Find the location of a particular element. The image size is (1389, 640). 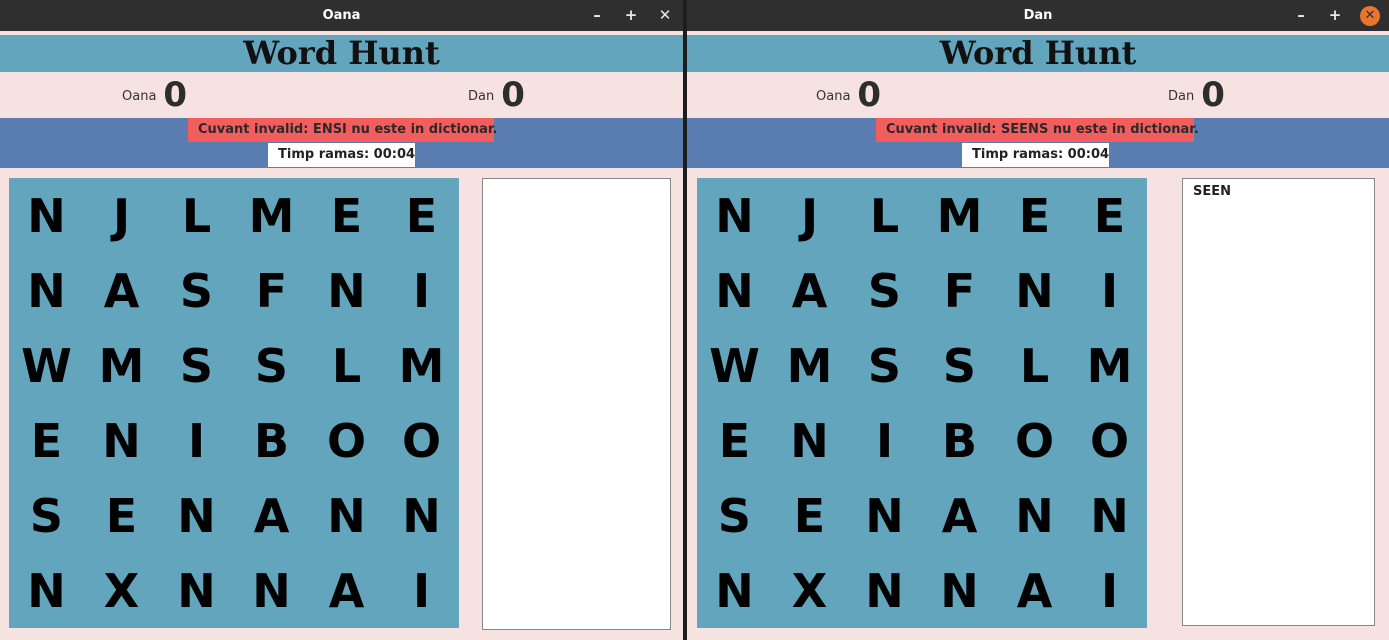

found-words-list: SEEN is located at coordinates (1278, 402).